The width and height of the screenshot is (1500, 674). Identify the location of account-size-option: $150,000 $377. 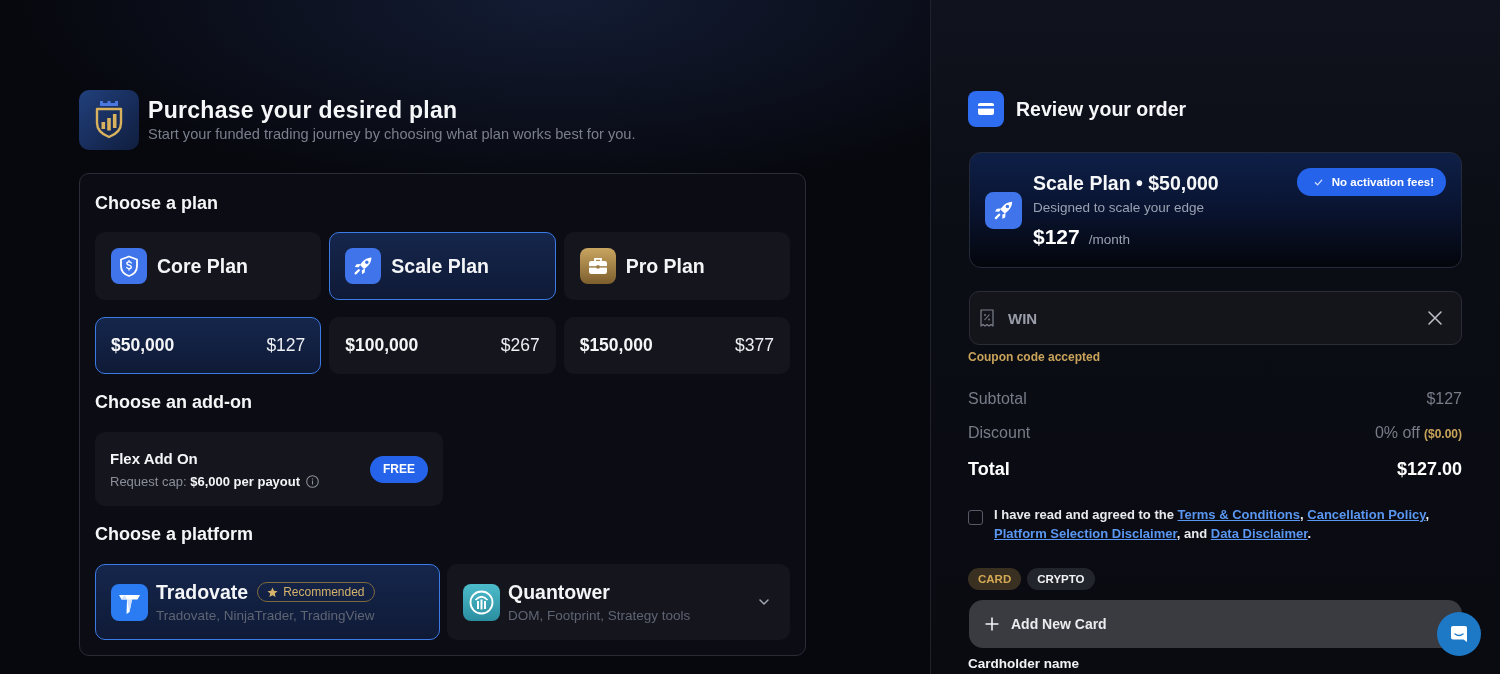
(676, 345).